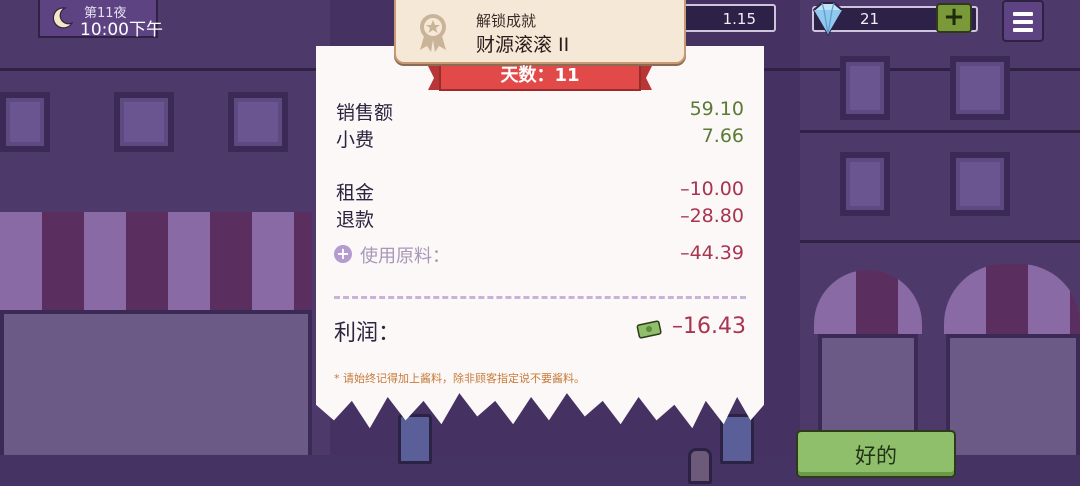 This screenshot has width=1080, height=486. I want to click on money-counter: 1.15, so click(728, 18).